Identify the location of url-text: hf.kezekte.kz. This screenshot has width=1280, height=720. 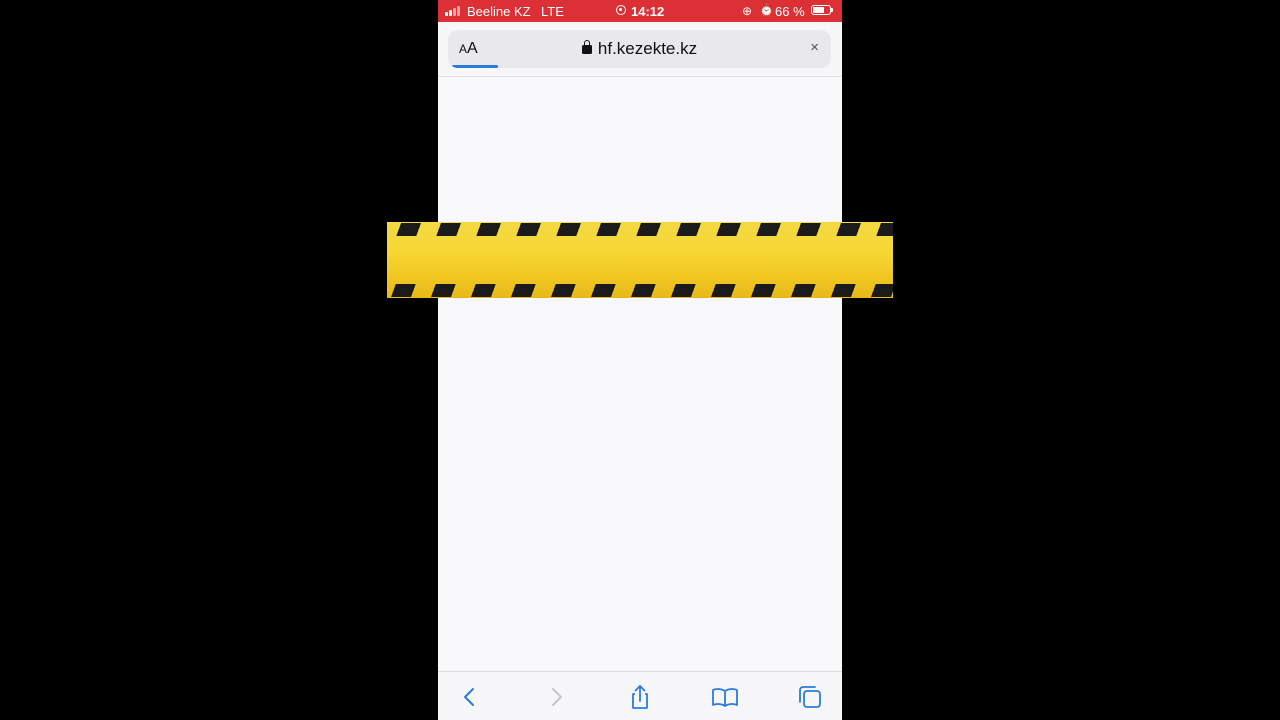
(647, 48).